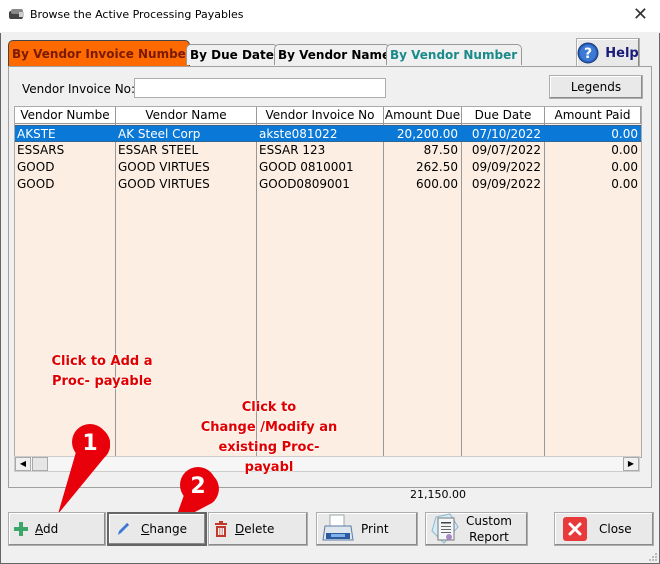 This screenshot has height=564, width=660. What do you see at coordinates (332, 54) in the screenshot?
I see `tab-by-vendor-name: By Vendor Name` at bounding box center [332, 54].